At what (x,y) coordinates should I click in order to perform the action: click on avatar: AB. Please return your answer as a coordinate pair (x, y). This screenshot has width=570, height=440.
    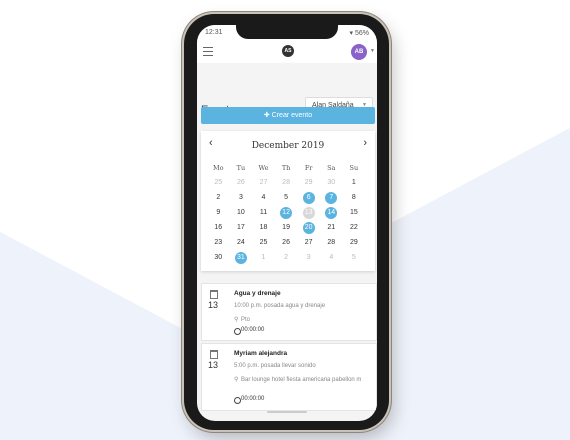
    Looking at the image, I should click on (359, 52).